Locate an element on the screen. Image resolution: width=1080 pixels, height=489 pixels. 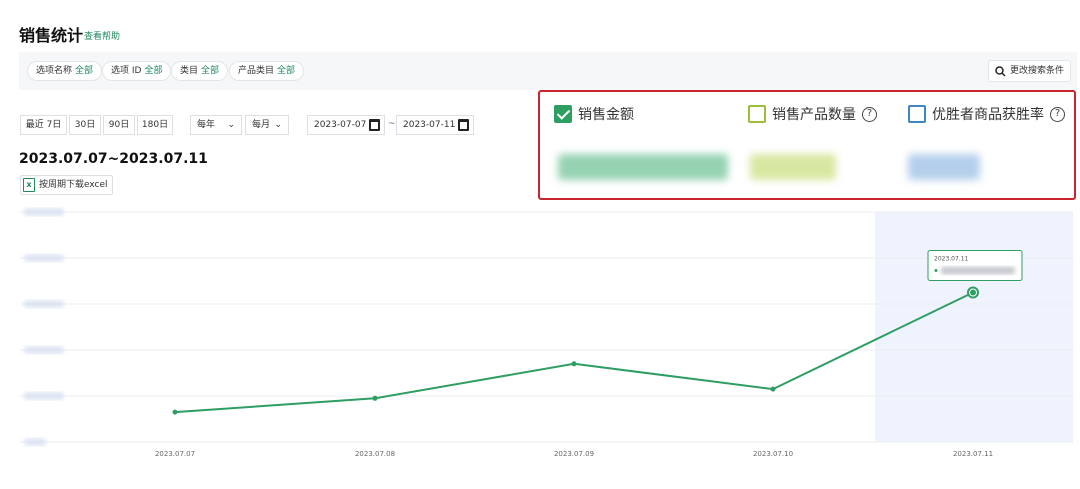
period-30days-button: 30日 is located at coordinates (85, 125).